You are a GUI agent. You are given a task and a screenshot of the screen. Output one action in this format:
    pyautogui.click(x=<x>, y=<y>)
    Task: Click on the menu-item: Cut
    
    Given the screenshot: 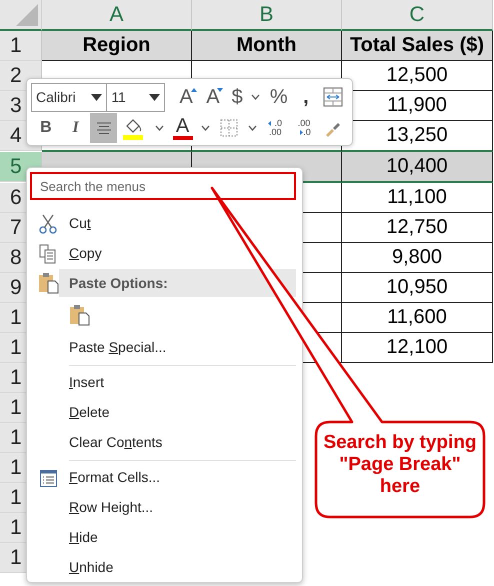 What is the action you would take?
    pyautogui.click(x=182, y=224)
    